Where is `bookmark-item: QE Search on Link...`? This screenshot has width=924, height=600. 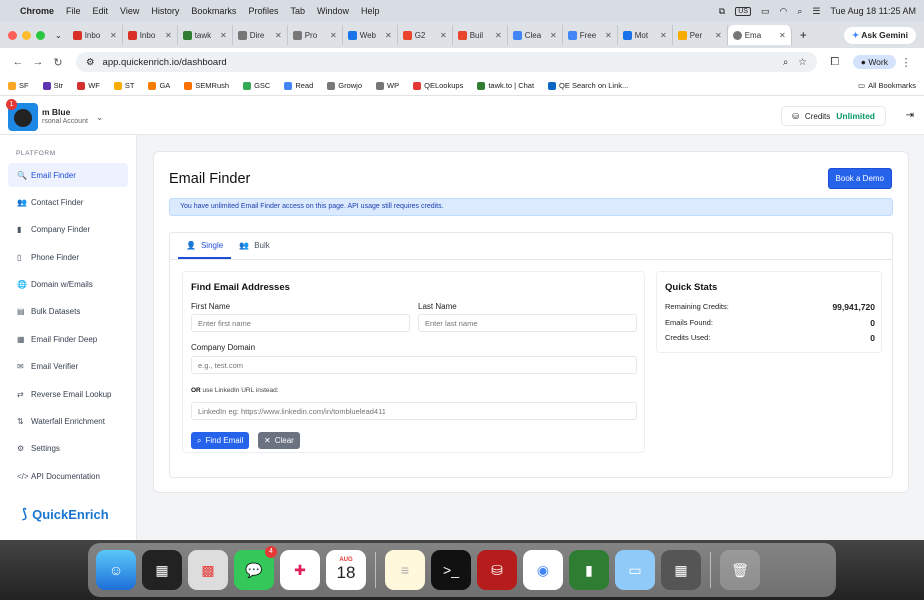
bookmark-item: QE Search on Link... is located at coordinates (588, 85).